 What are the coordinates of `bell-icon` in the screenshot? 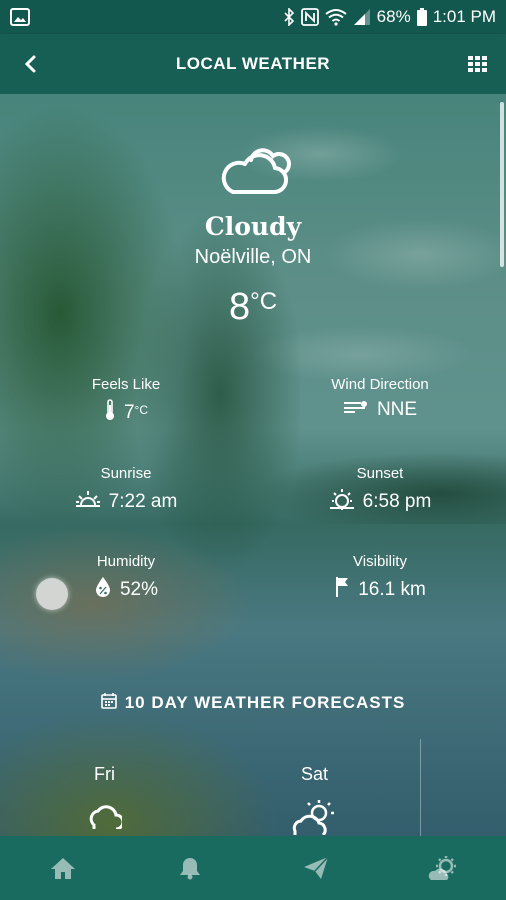 It's located at (190, 868).